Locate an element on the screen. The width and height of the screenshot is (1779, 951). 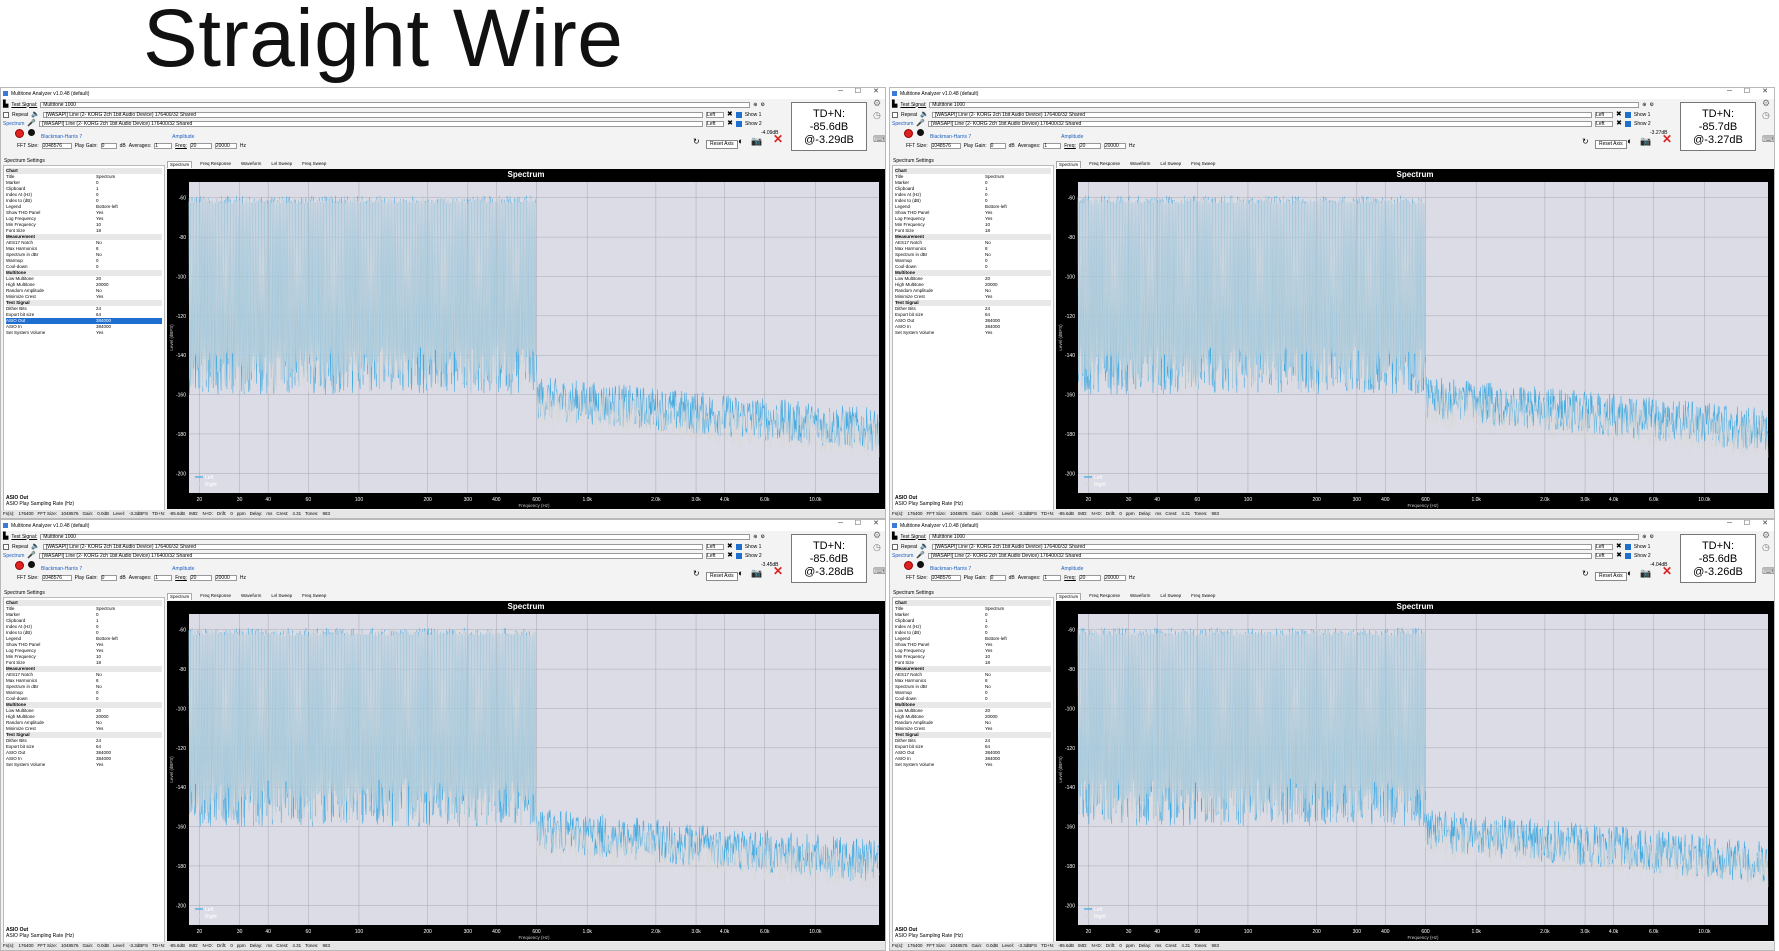
tab-waveform: Waveform is located at coordinates (251, 596).